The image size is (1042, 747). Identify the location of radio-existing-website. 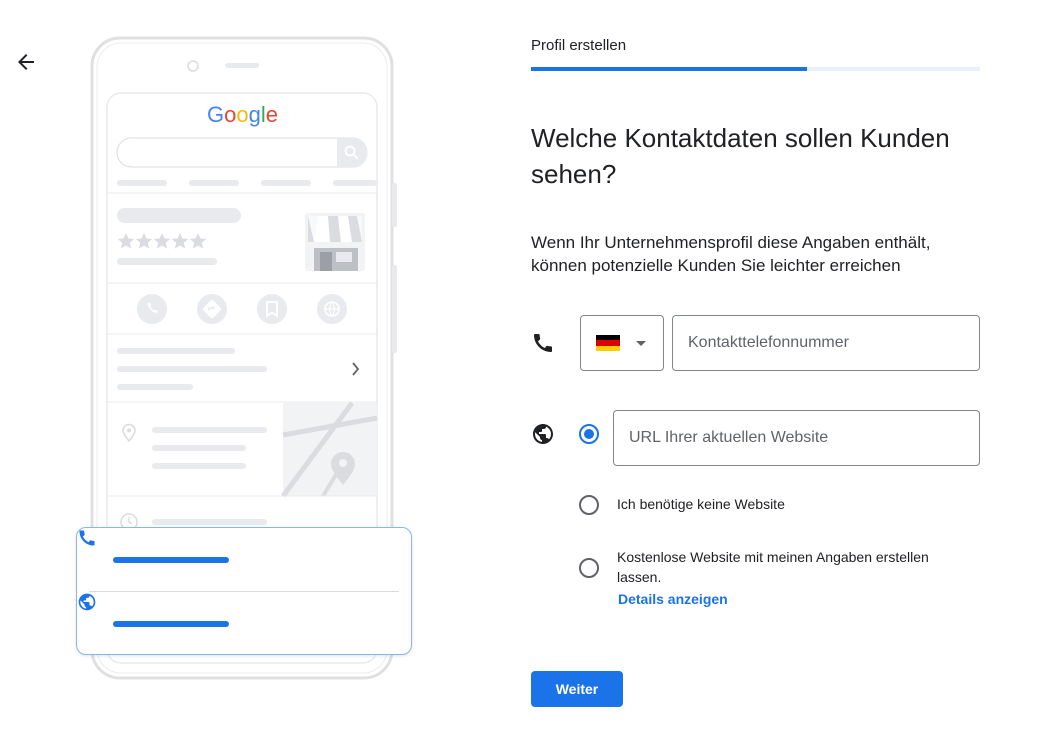
(589, 434).